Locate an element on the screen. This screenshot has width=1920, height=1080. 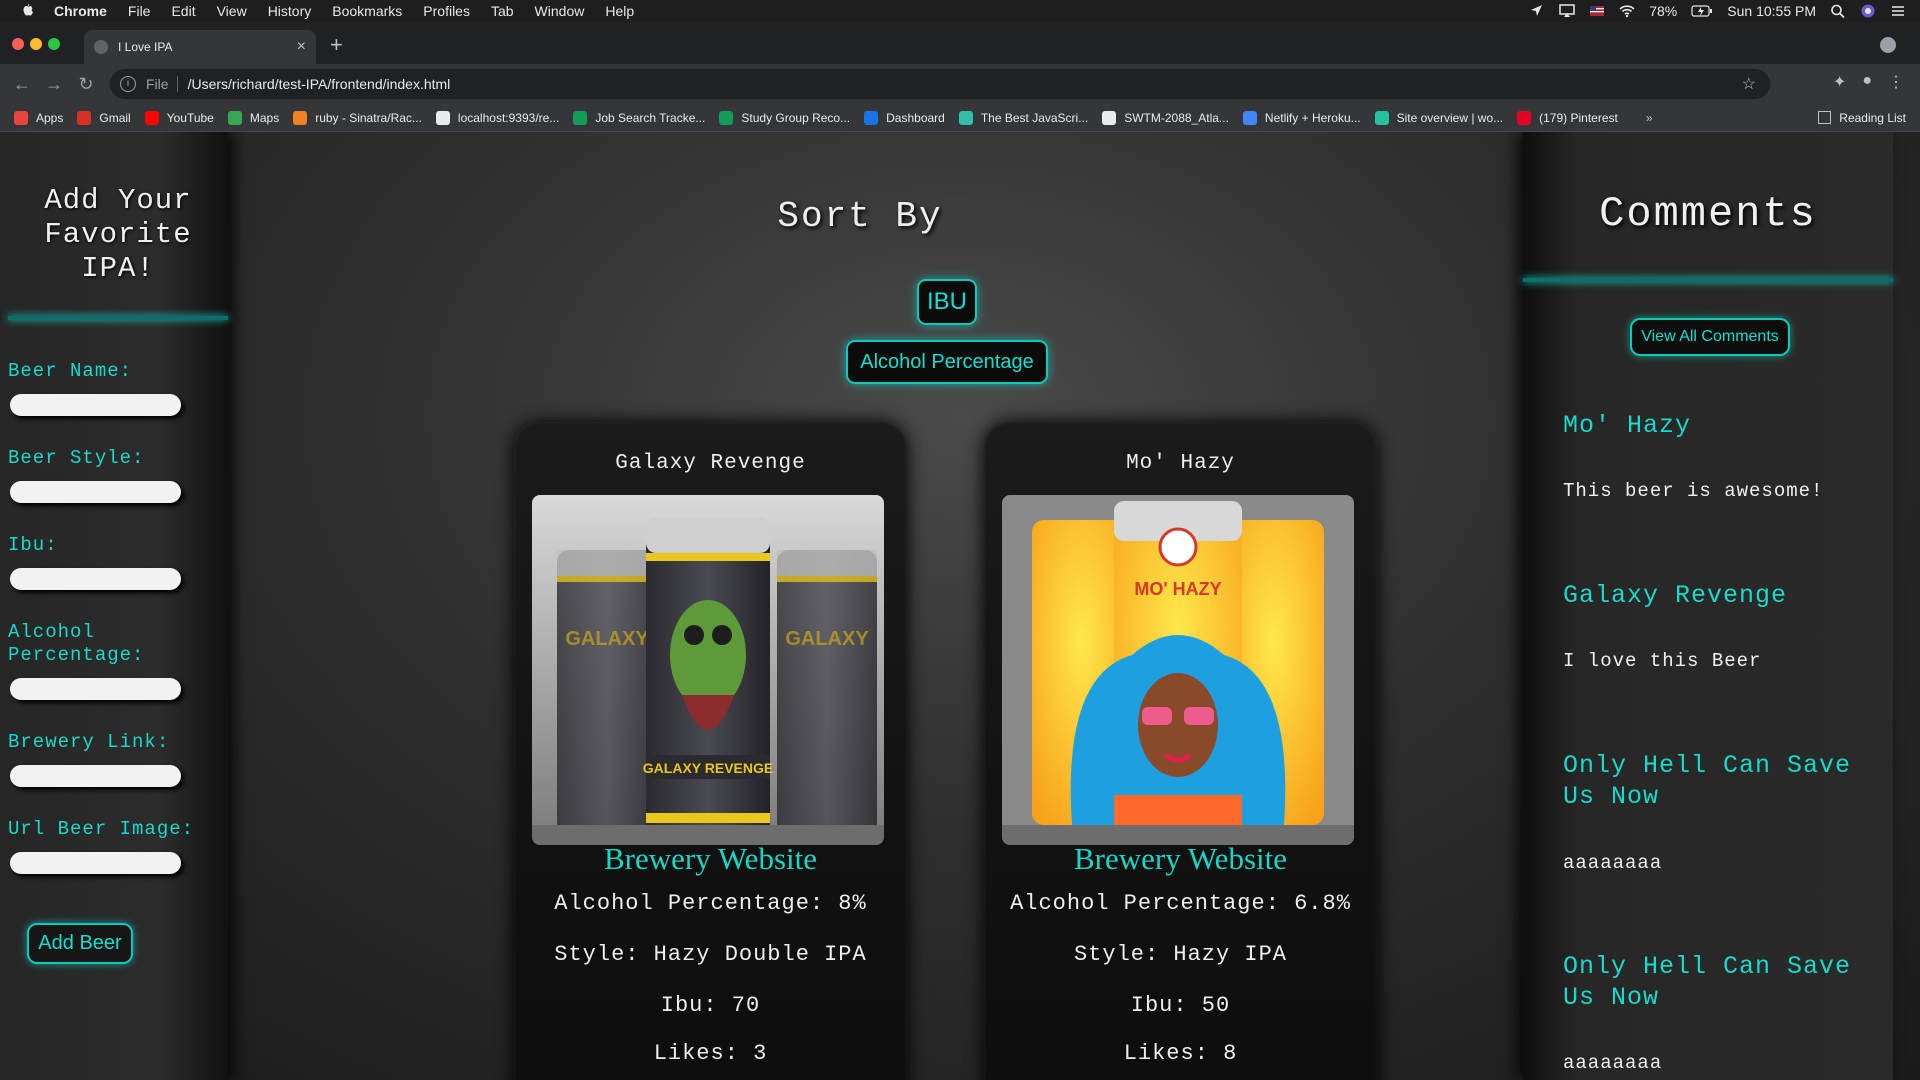
bookmark-item: YouTube is located at coordinates (179, 117).